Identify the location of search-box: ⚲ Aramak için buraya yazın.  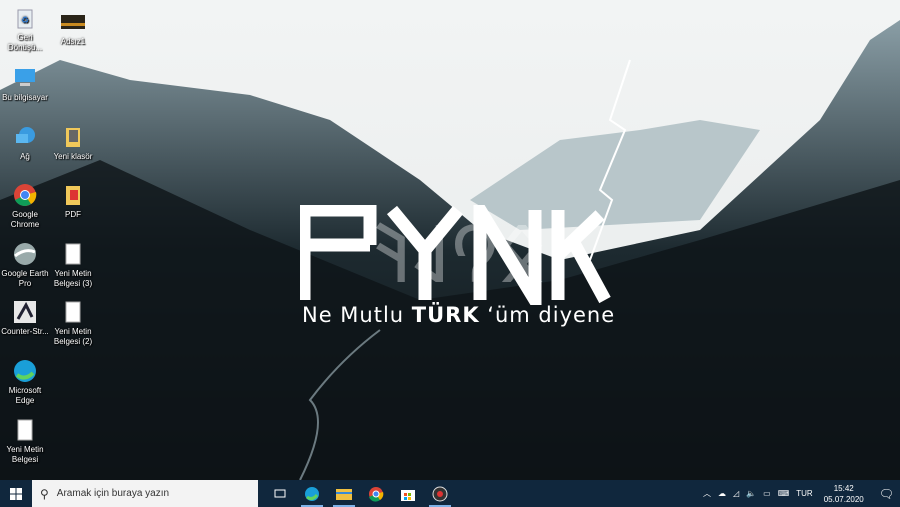
(145, 493).